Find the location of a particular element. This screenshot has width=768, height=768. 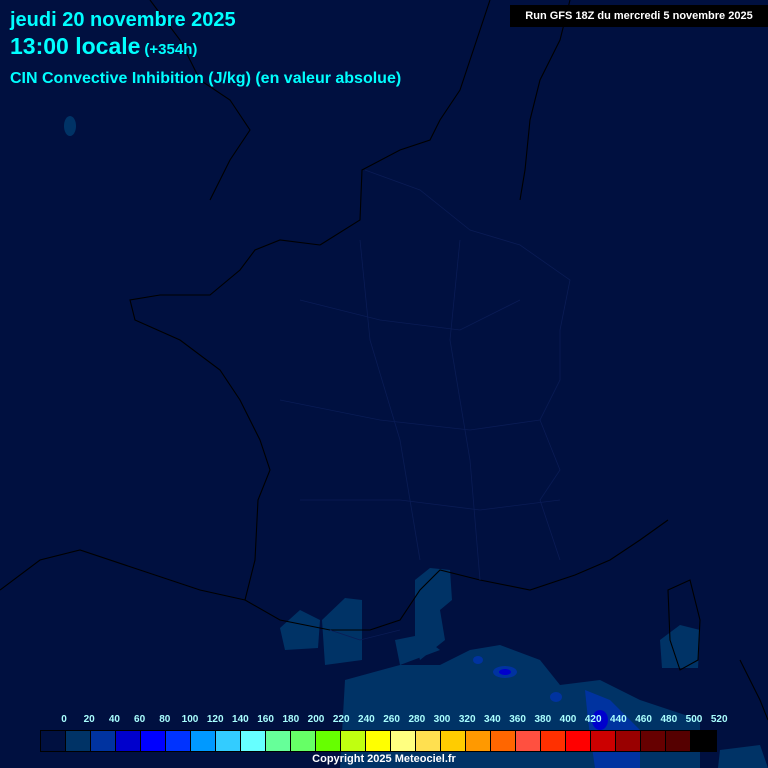

legend-label: 20 is located at coordinates (89, 719).